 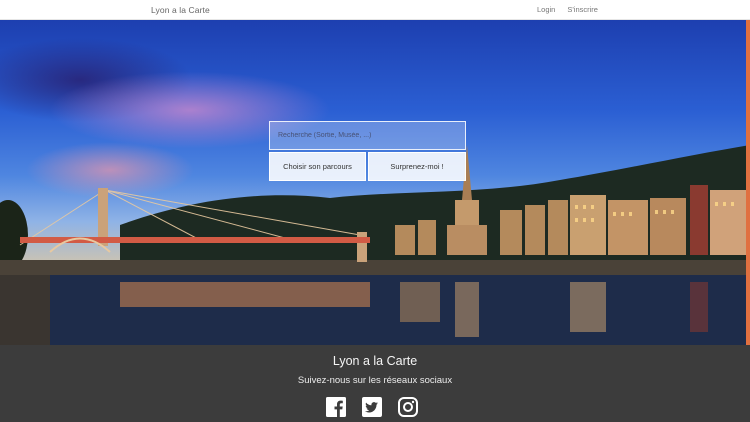 I want to click on top-navbar: Lyon a la Carte Login S'inscrire, so click(x=375, y=10).